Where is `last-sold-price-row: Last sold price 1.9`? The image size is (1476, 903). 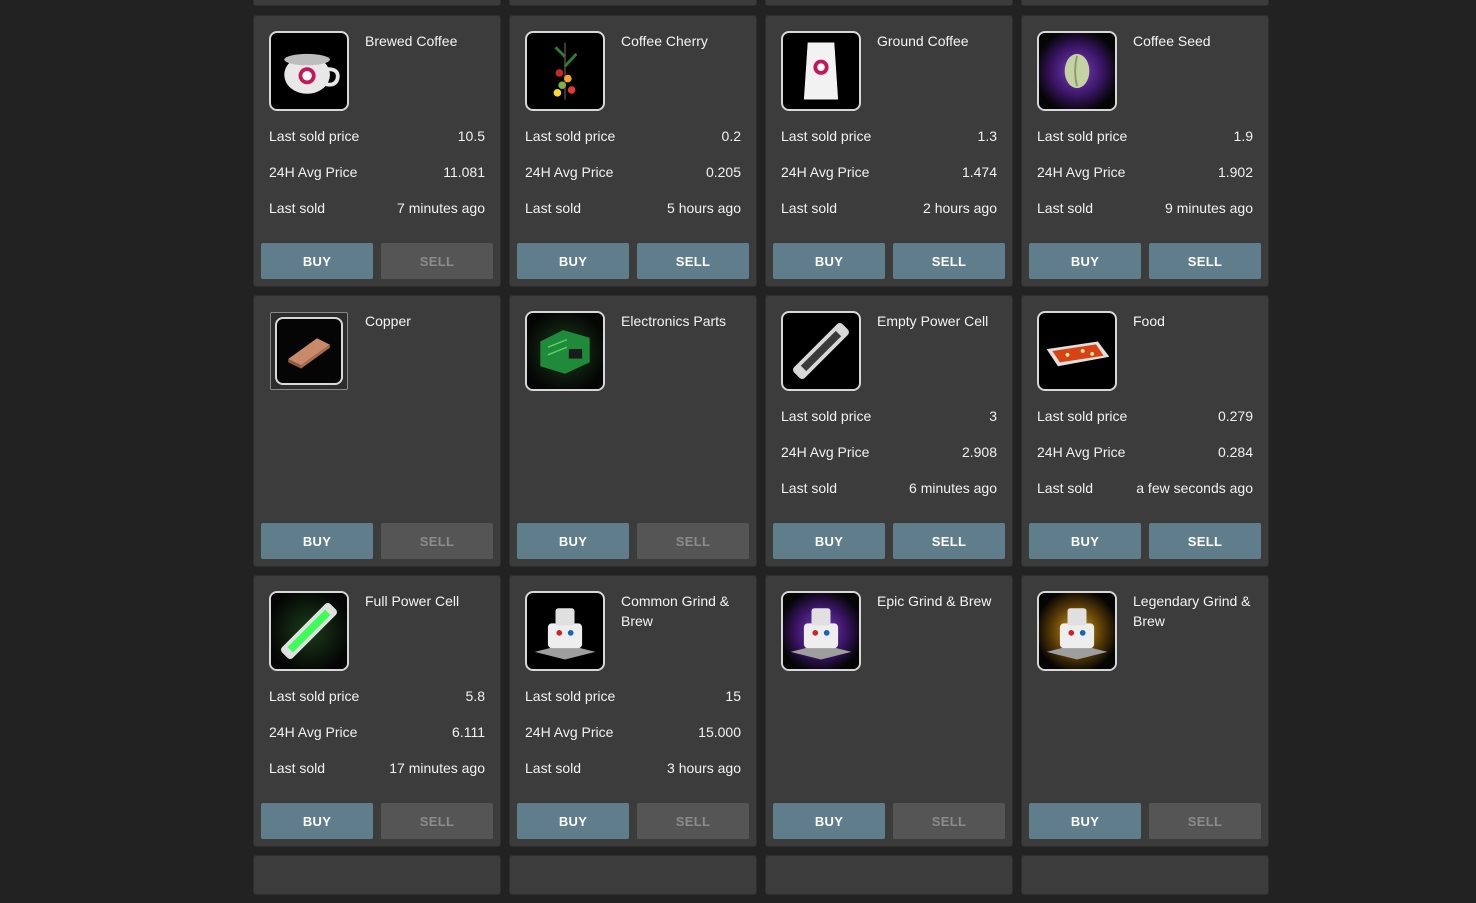
last-sold-price-row: Last sold price 1.9 is located at coordinates (1145, 144).